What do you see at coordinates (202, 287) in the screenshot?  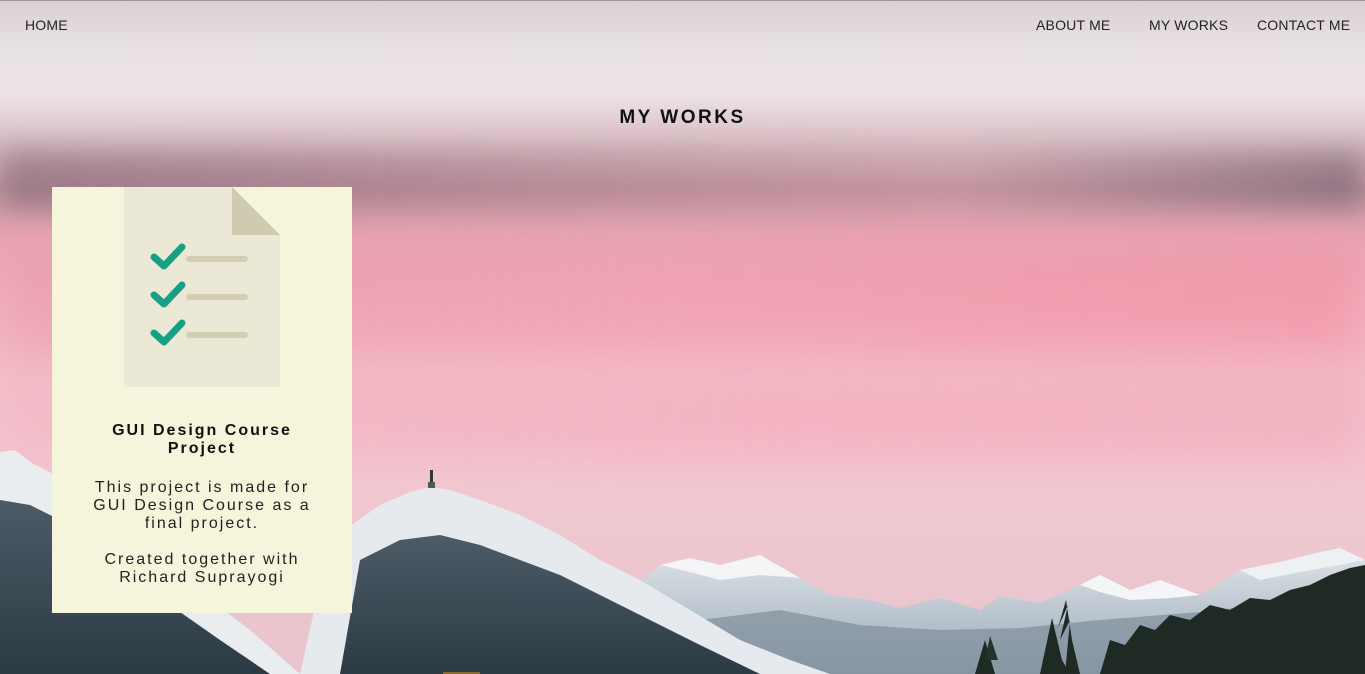 I see `checklist-document-icon` at bounding box center [202, 287].